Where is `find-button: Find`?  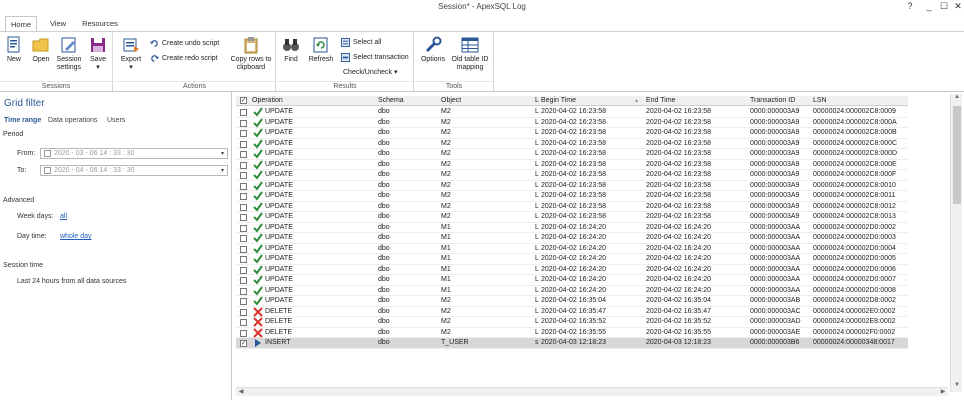
find-button: Find is located at coordinates (291, 50).